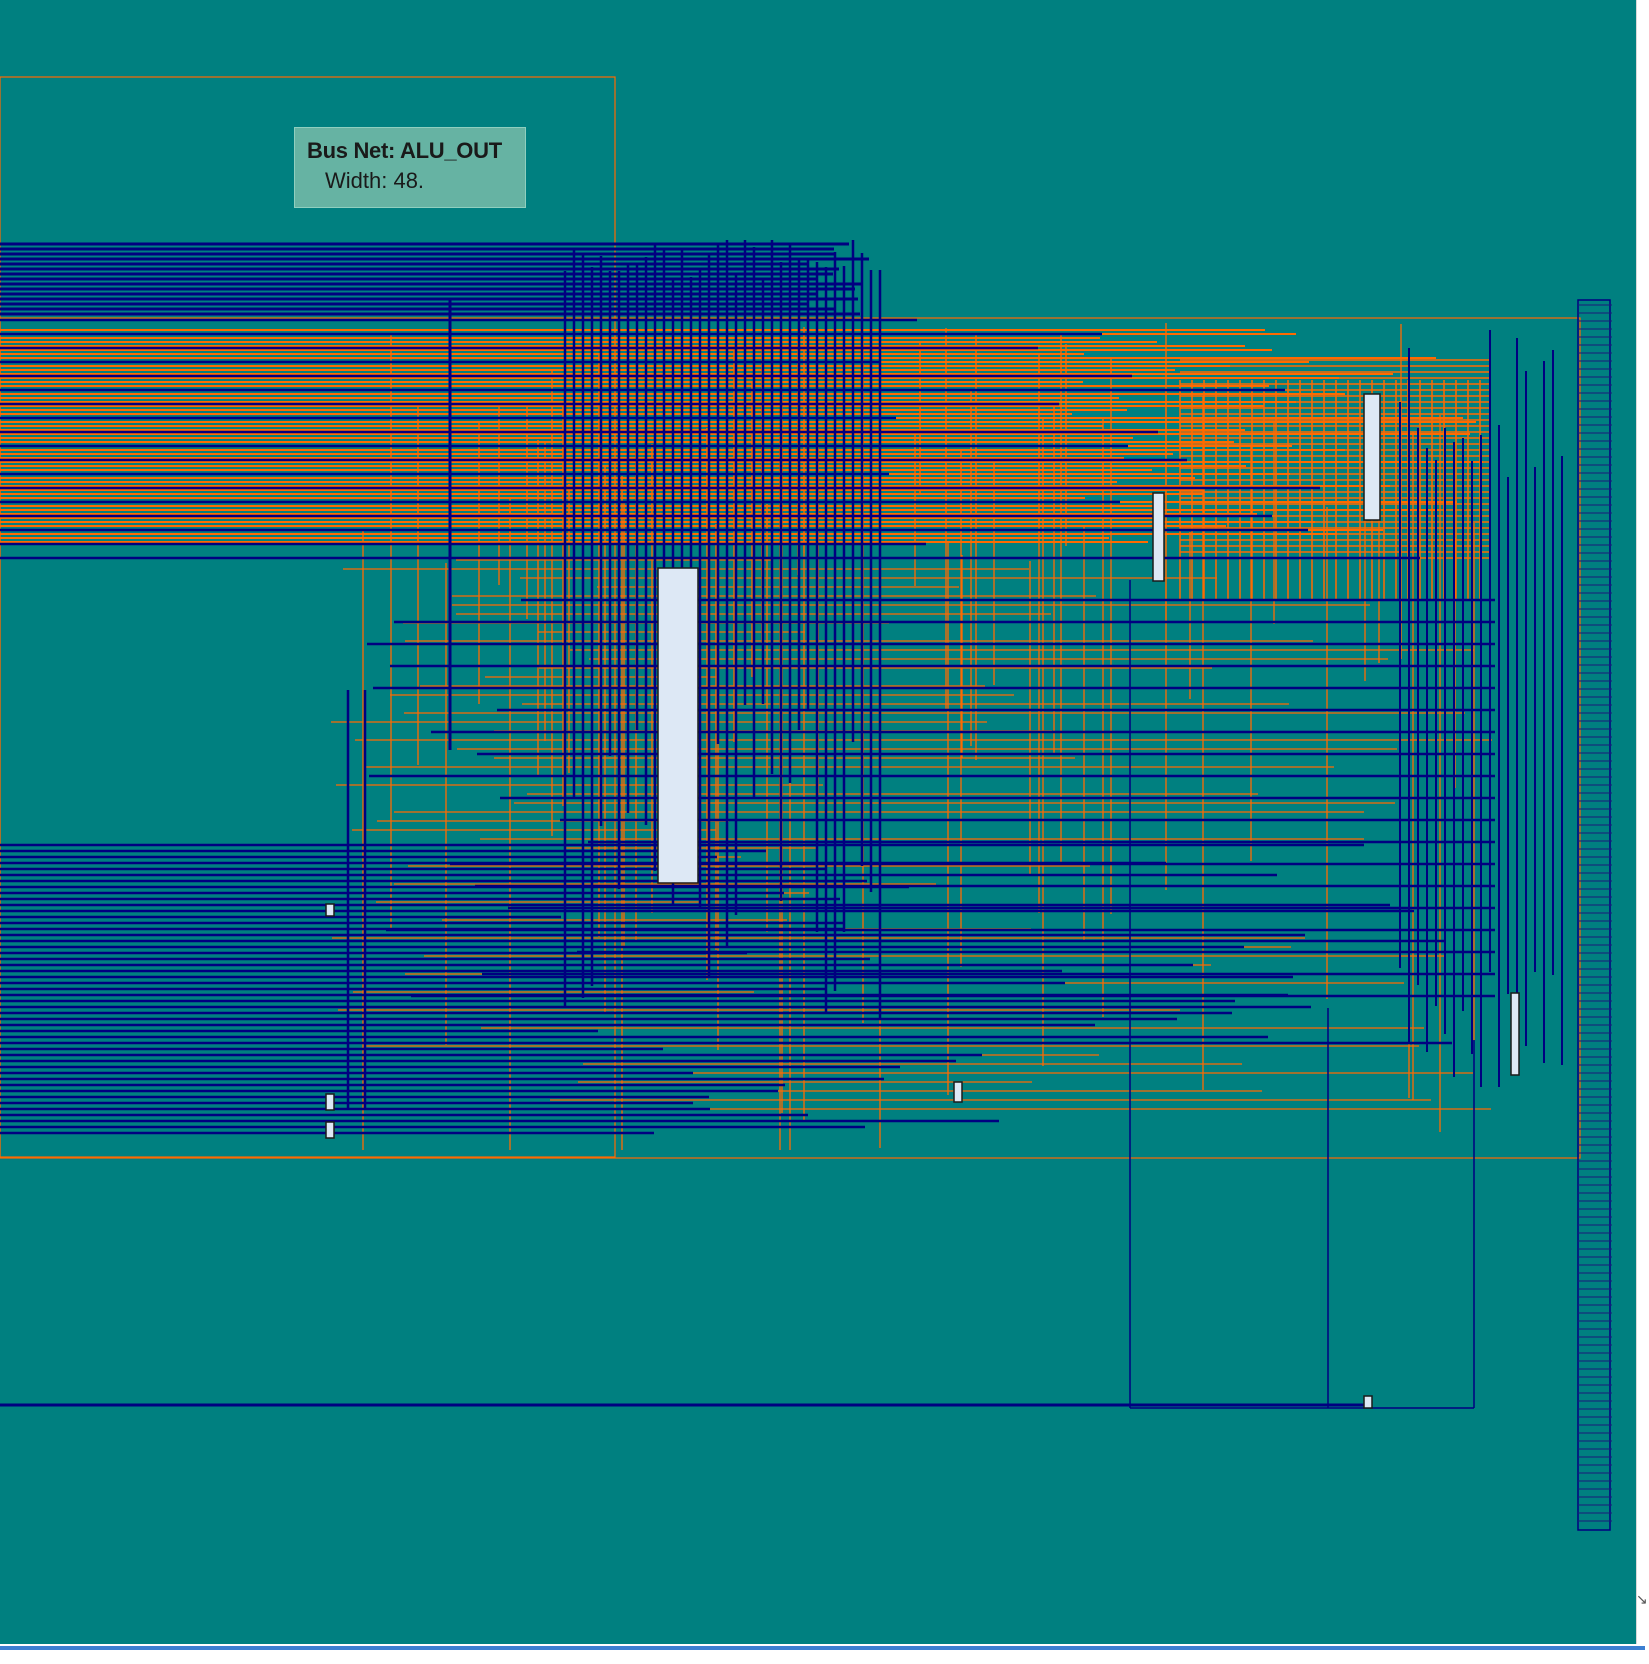 The height and width of the screenshot is (1664, 1649). I want to click on tooltip-width: Width: 48., so click(375, 180).